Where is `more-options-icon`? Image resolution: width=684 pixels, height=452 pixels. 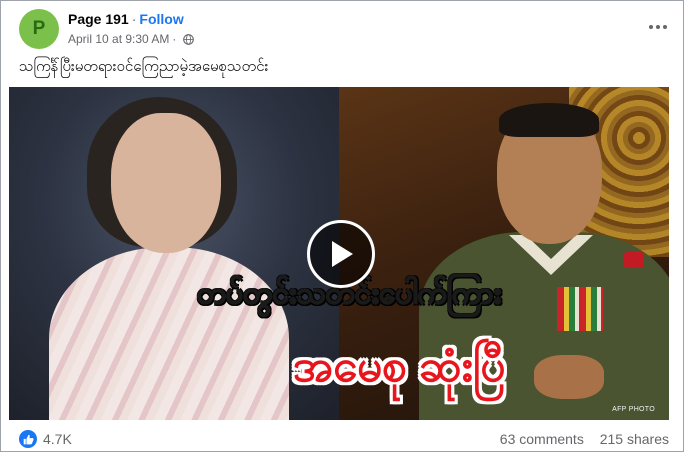 more-options-icon is located at coordinates (658, 27).